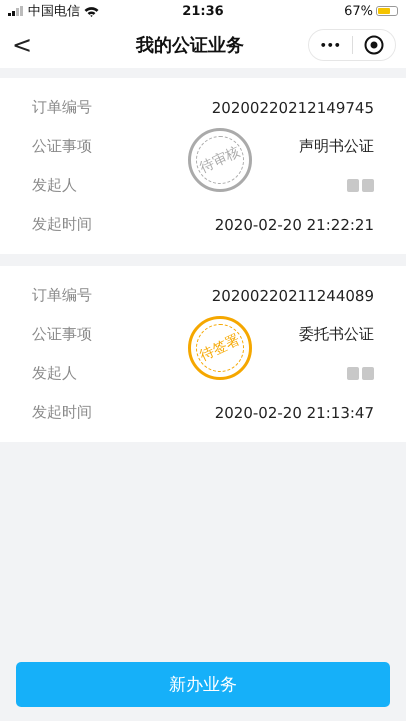 This screenshot has height=721, width=406. What do you see at coordinates (293, 295) in the screenshot?
I see `field-value: 20200220211244089` at bounding box center [293, 295].